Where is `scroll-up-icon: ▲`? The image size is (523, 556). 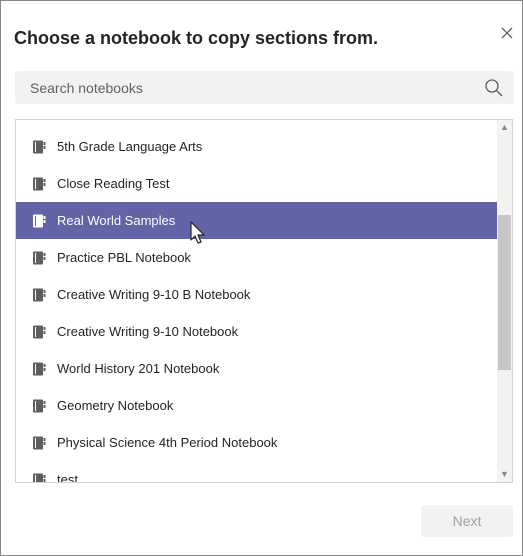
scroll-up-icon: ▲ is located at coordinates (504, 127).